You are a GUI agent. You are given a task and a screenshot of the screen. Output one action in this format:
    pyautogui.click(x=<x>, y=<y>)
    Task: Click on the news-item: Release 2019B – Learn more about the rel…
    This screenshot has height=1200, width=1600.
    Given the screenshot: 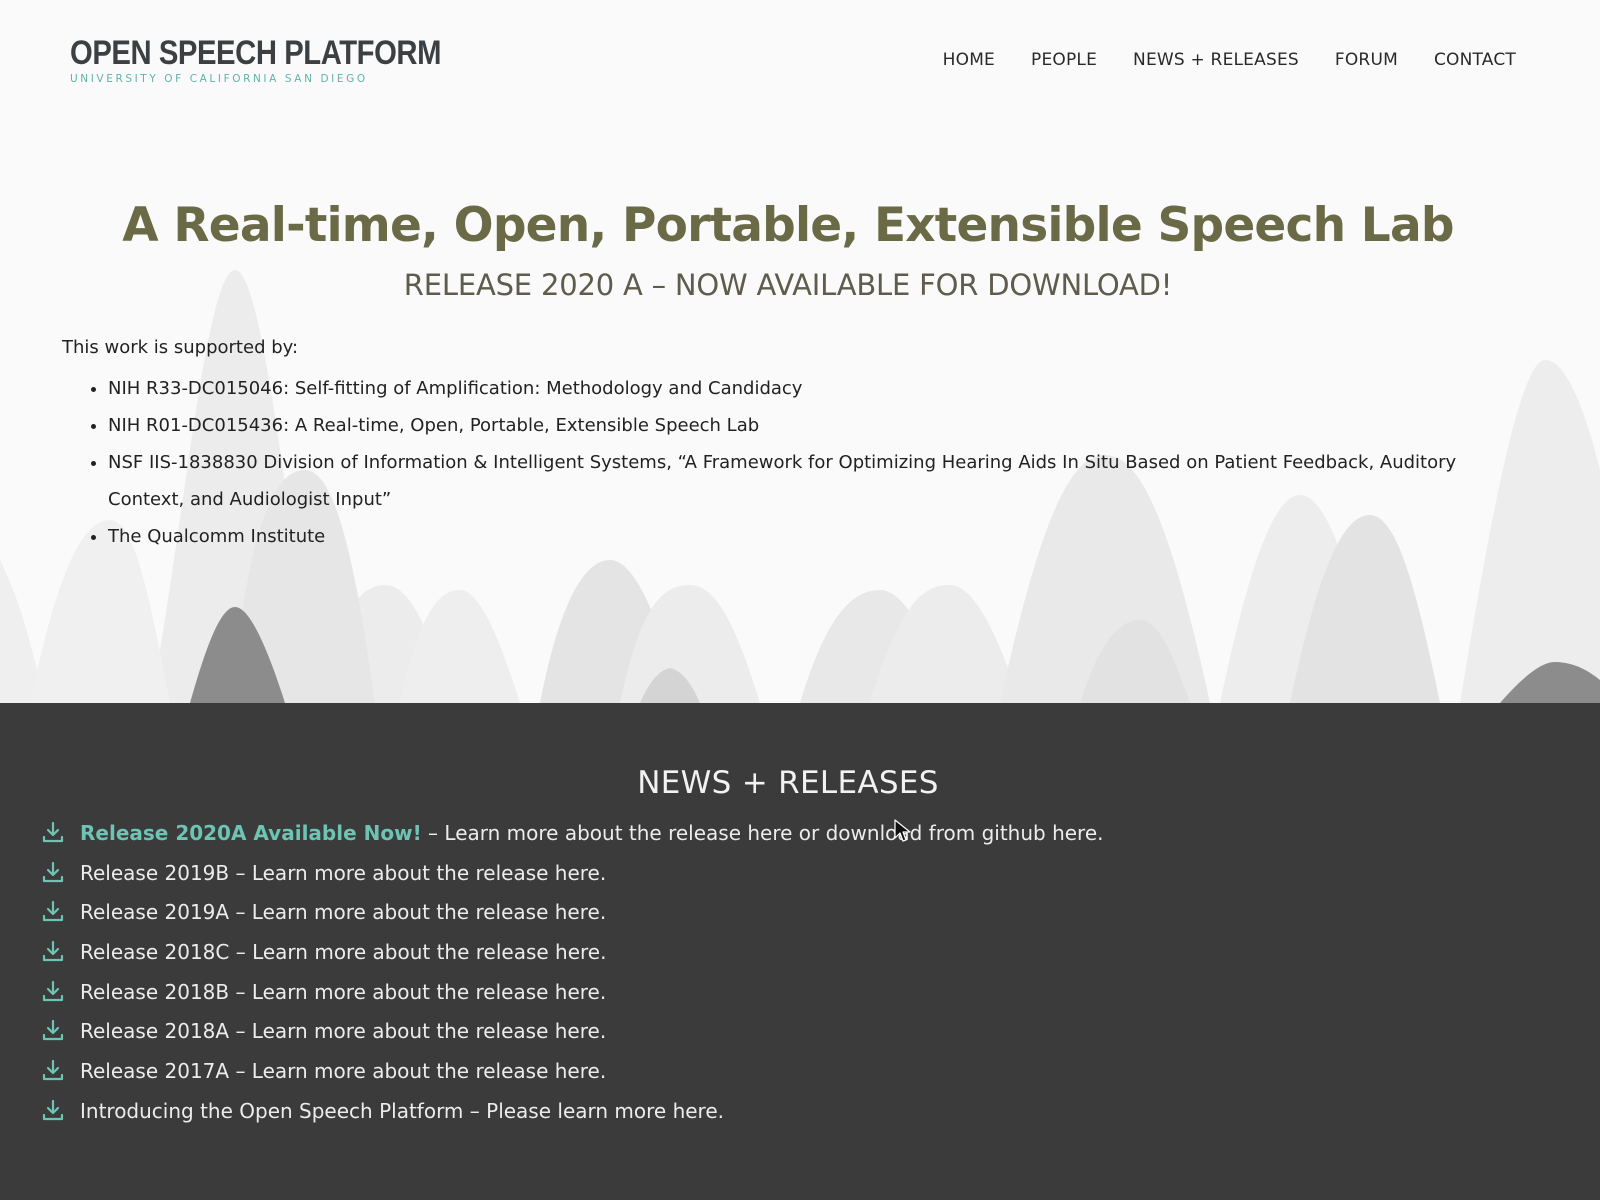 What is the action you would take?
    pyautogui.click(x=572, y=873)
    